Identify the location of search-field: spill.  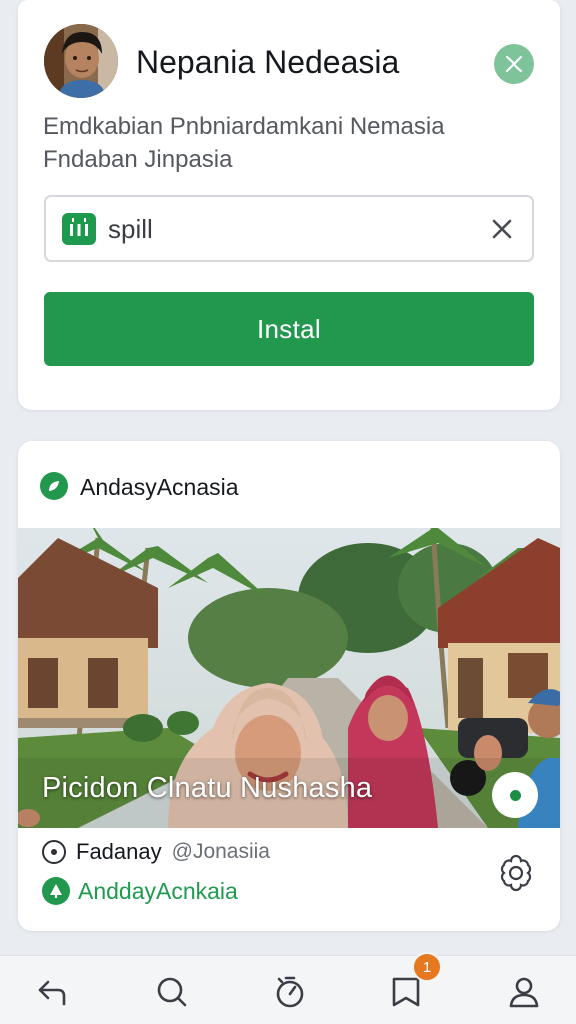
(289, 228).